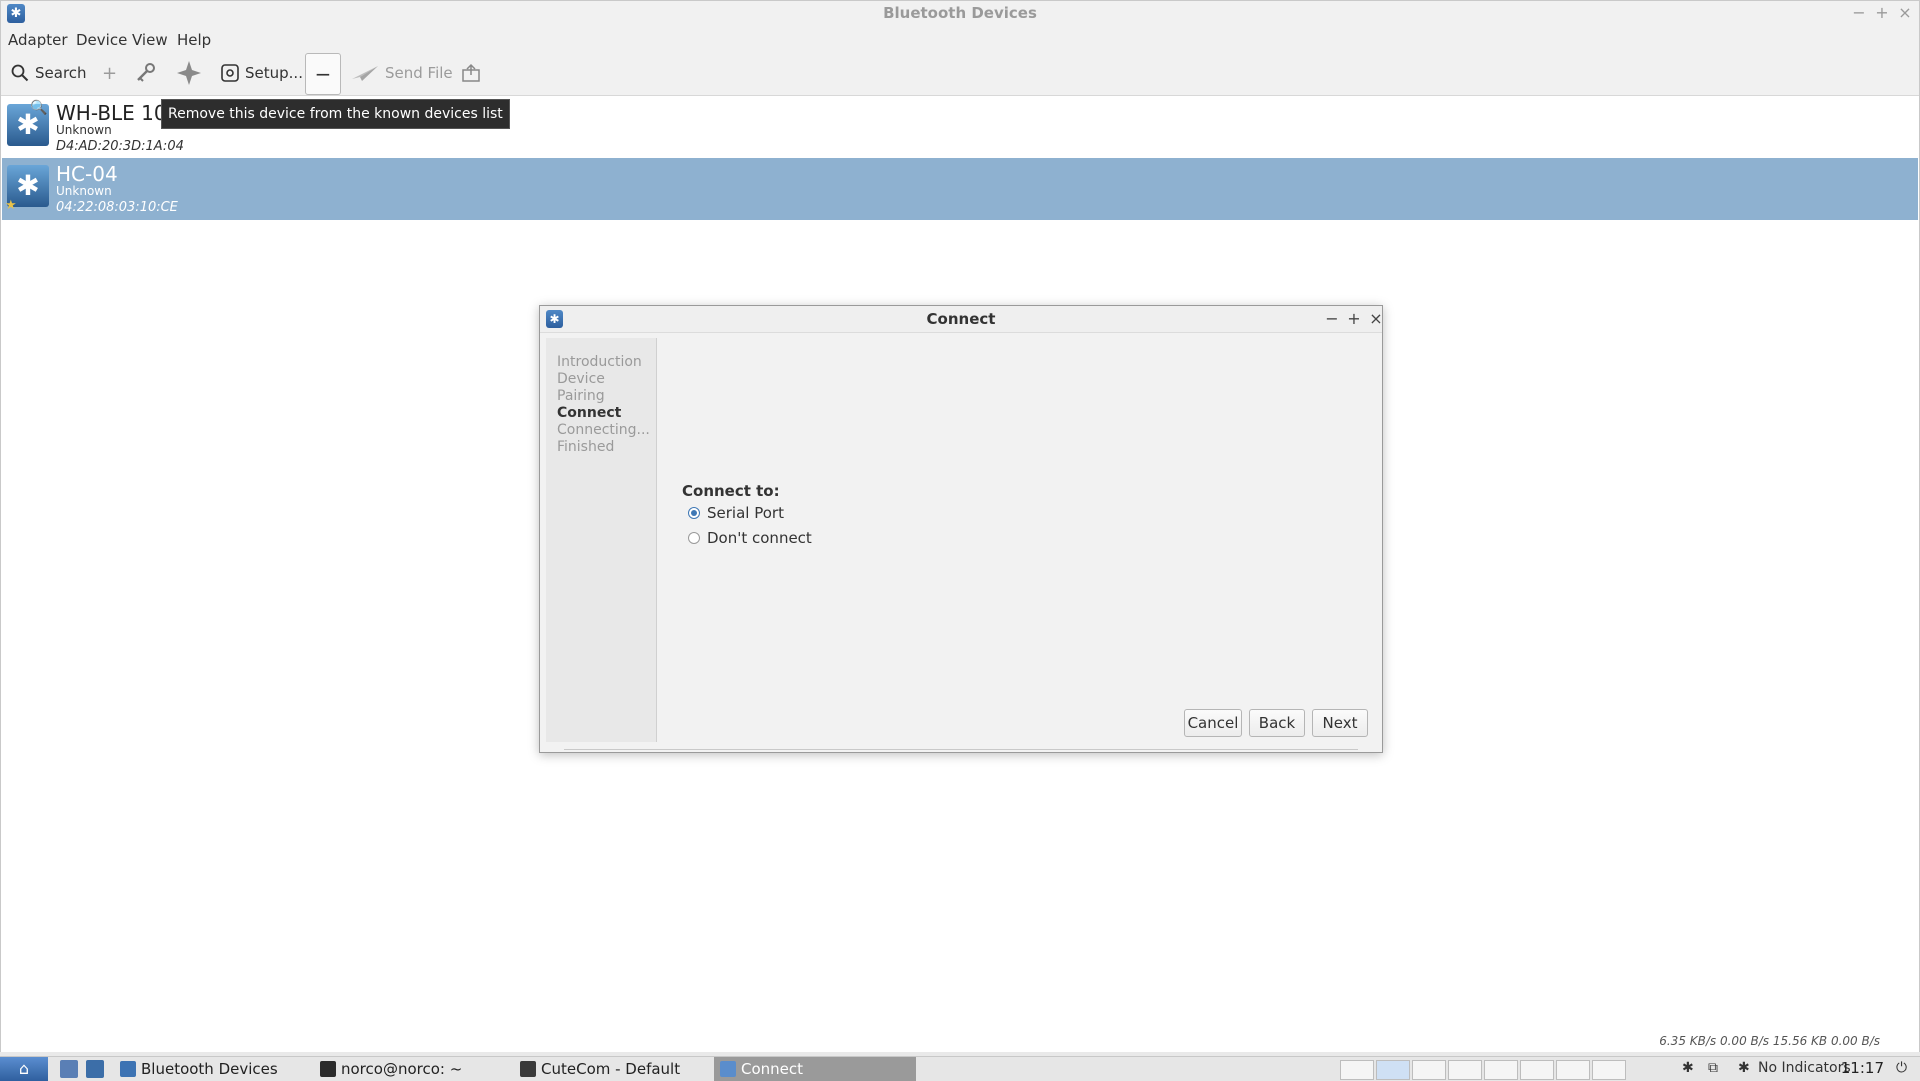 This screenshot has width=1920, height=1081. Describe the element at coordinates (1713, 1068) in the screenshot. I see `network-tray-icon: ⧉` at that location.